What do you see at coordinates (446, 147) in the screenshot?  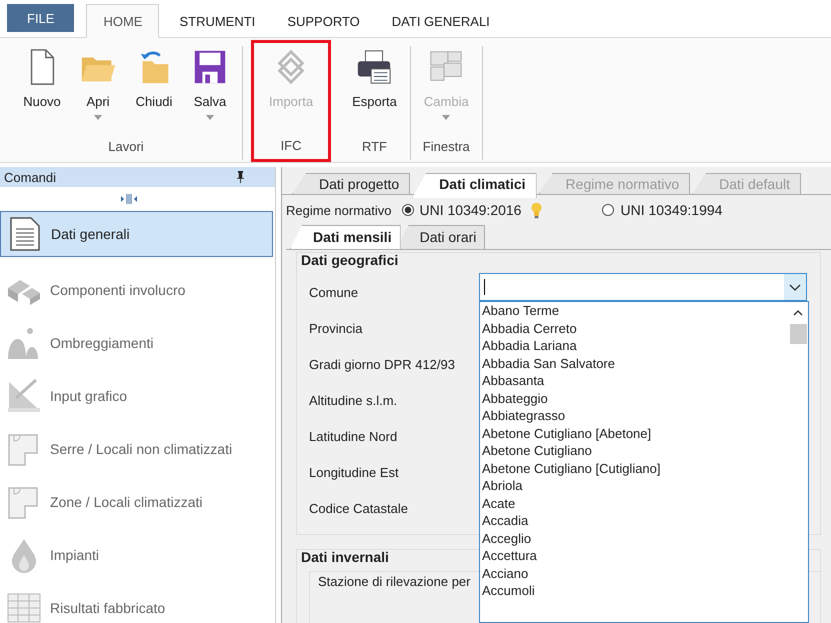 I see `group-label: Finestra` at bounding box center [446, 147].